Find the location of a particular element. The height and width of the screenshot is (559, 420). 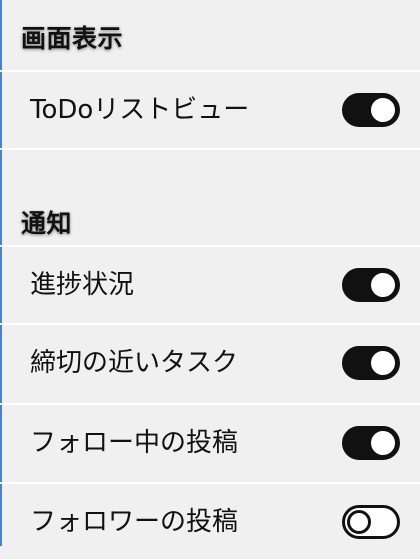

setting-row-todo-list-view: ToDoリストビュー is located at coordinates (210, 108).